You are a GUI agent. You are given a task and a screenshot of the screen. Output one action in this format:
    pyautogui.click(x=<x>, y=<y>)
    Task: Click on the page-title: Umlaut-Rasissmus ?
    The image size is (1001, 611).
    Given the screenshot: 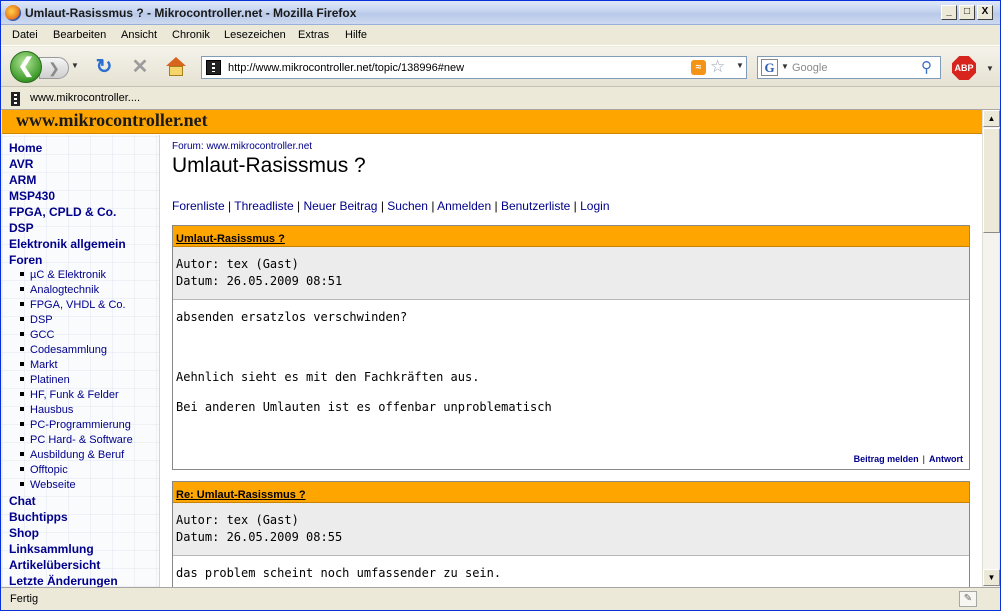 What is the action you would take?
    pyautogui.click(x=269, y=165)
    